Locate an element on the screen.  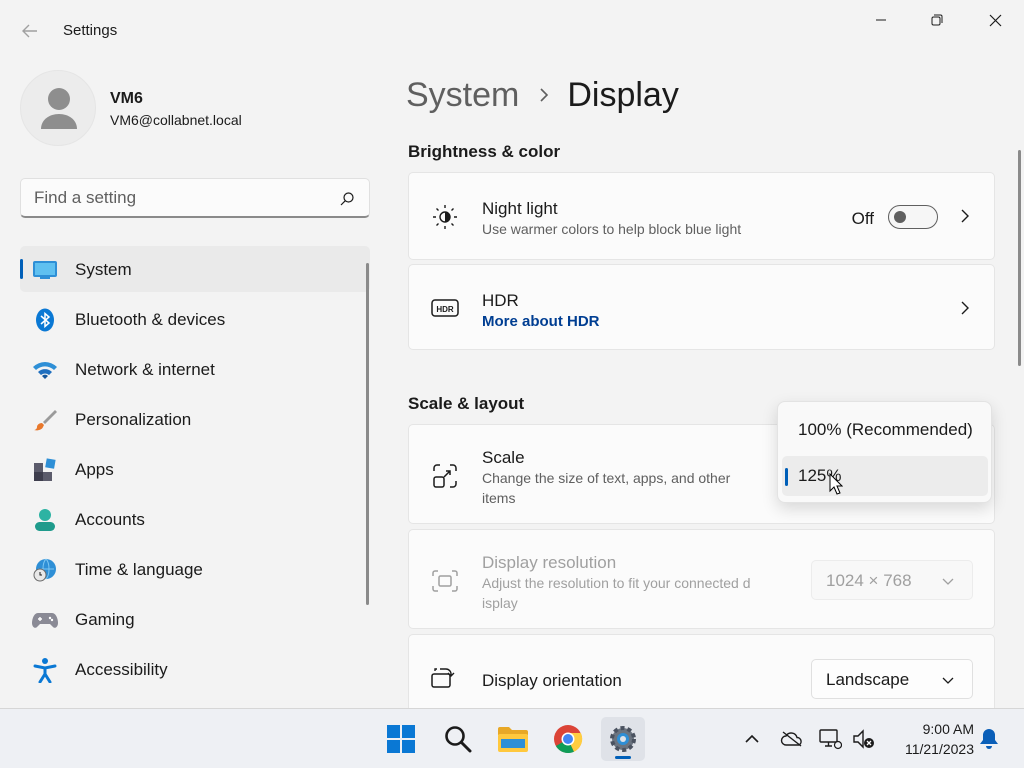
taskbar-clock: 9:00 AM 11/21/2023 is located at coordinates (929, 739).